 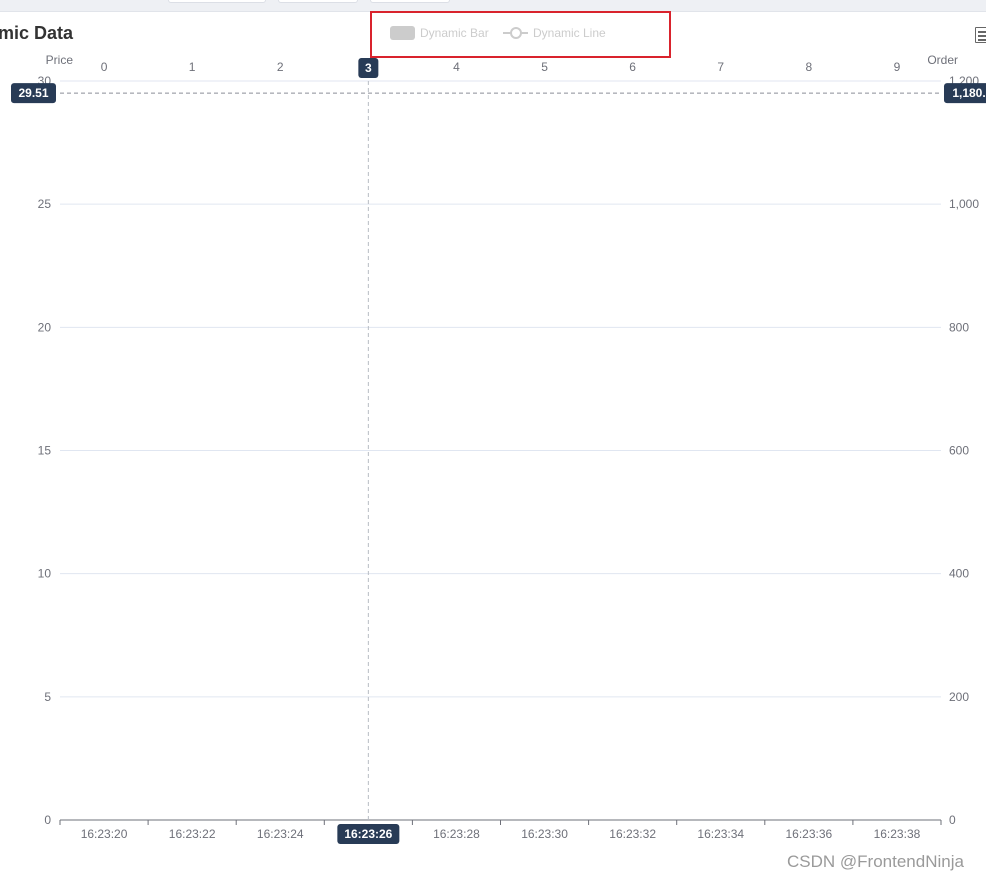 What do you see at coordinates (192, 834) in the screenshot?
I see `x-time-tick-label: 16:23:22` at bounding box center [192, 834].